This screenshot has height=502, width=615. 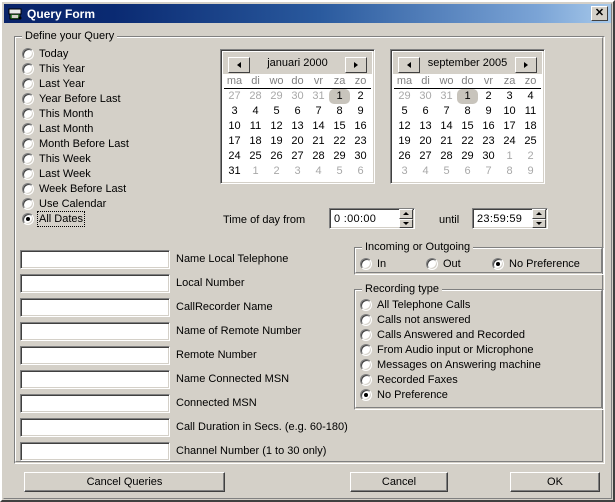 What do you see at coordinates (406, 223) in the screenshot?
I see `time-from-spin-down-icon` at bounding box center [406, 223].